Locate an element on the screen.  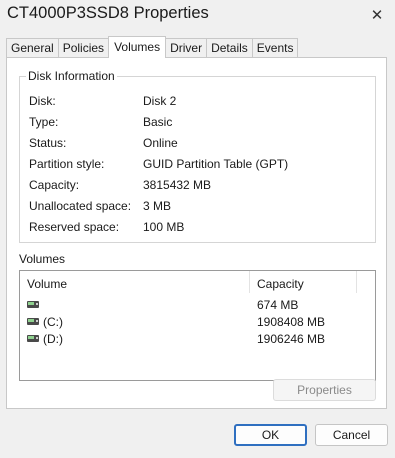
column-header-capacity: Capacity is located at coordinates (280, 284).